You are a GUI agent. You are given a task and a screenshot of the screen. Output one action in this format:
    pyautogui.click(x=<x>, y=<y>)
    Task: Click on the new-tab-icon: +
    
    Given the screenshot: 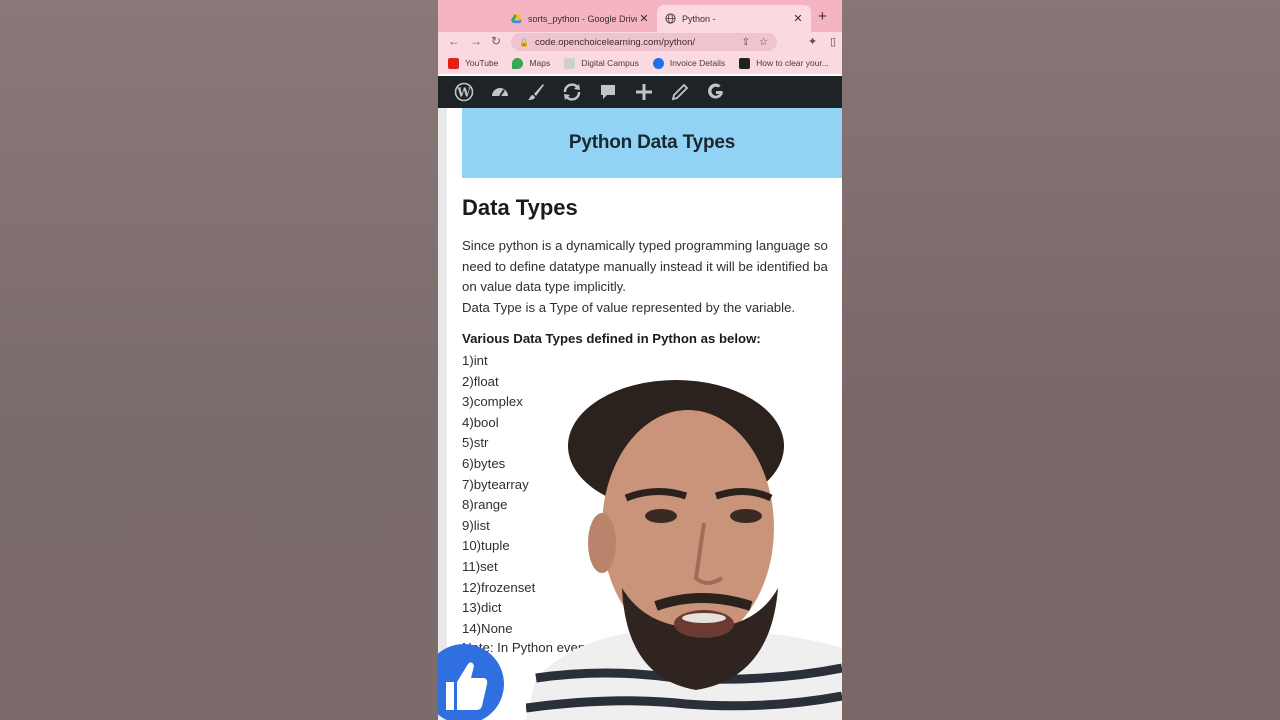 What is the action you would take?
    pyautogui.click(x=822, y=16)
    